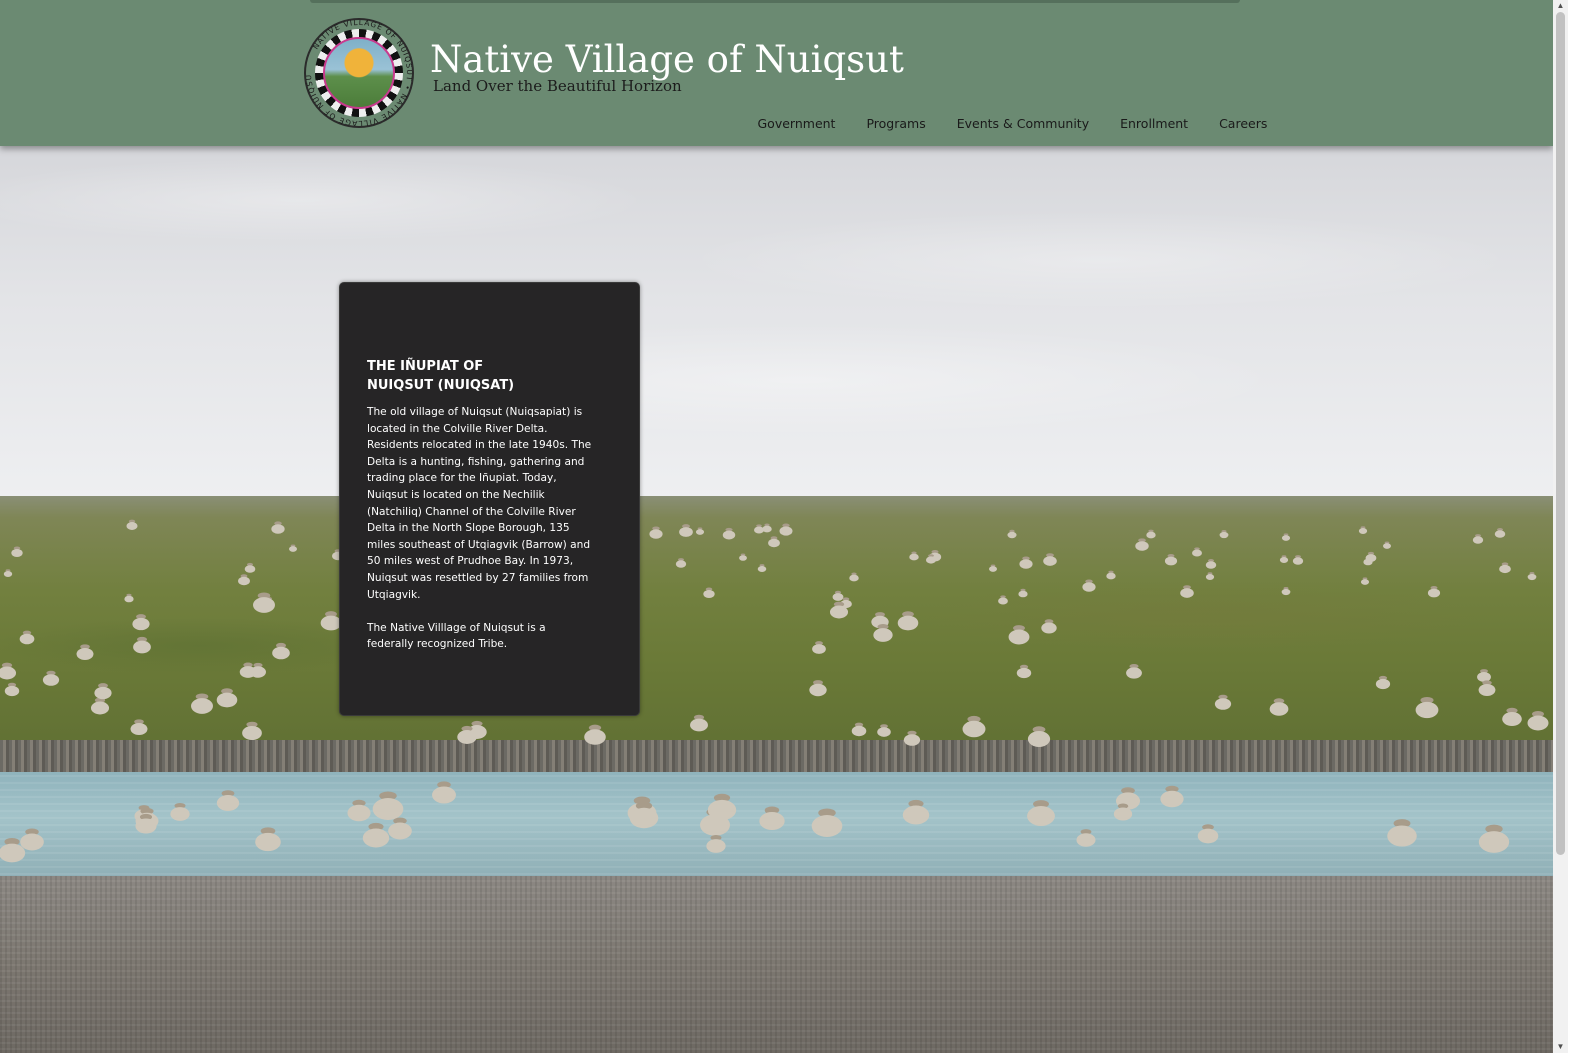 The width and height of the screenshot is (1584, 1053). Describe the element at coordinates (1243, 125) in the screenshot. I see `nav-item-careers: Careers` at that location.